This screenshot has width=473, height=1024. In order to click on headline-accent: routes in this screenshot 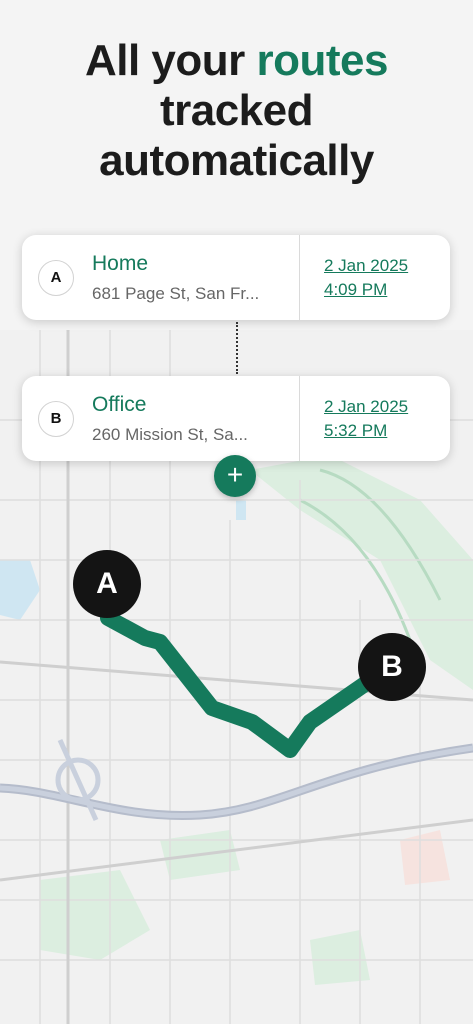, I will do `click(322, 60)`.